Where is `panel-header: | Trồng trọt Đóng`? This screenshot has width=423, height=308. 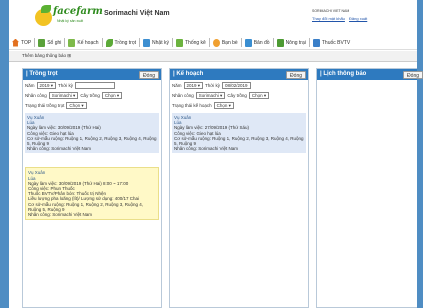
panel-header: | Trồng trọt Đóng is located at coordinates (92, 74).